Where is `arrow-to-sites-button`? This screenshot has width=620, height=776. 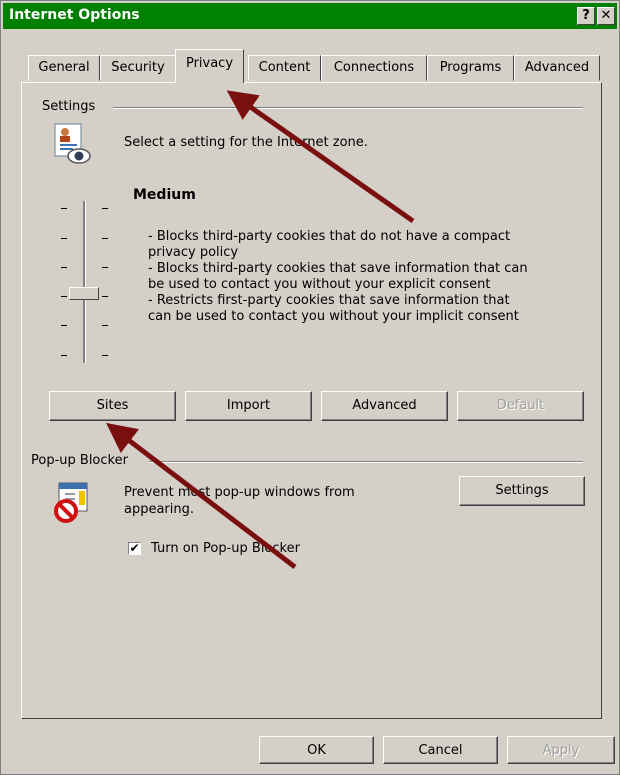 arrow-to-sites-button is located at coordinates (201, 495).